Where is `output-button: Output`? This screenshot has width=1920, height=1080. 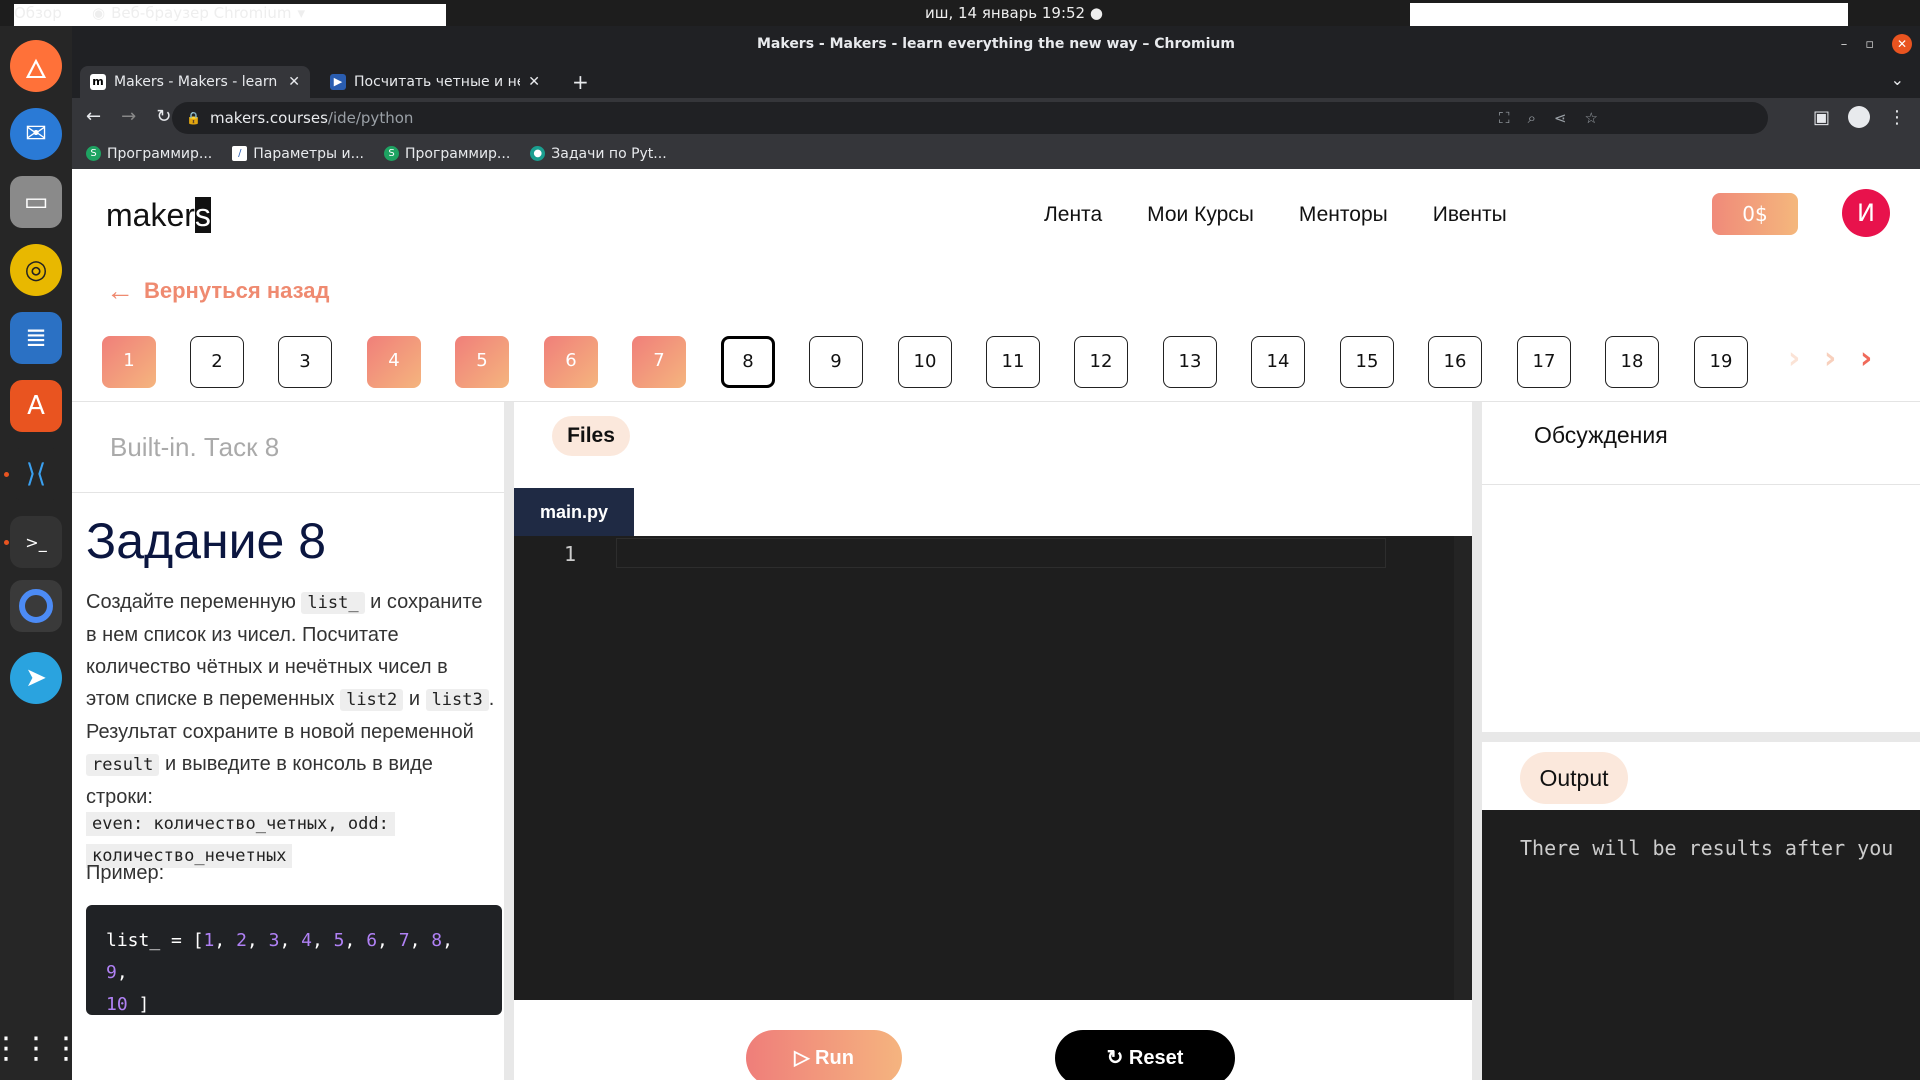
output-button: Output is located at coordinates (1574, 778).